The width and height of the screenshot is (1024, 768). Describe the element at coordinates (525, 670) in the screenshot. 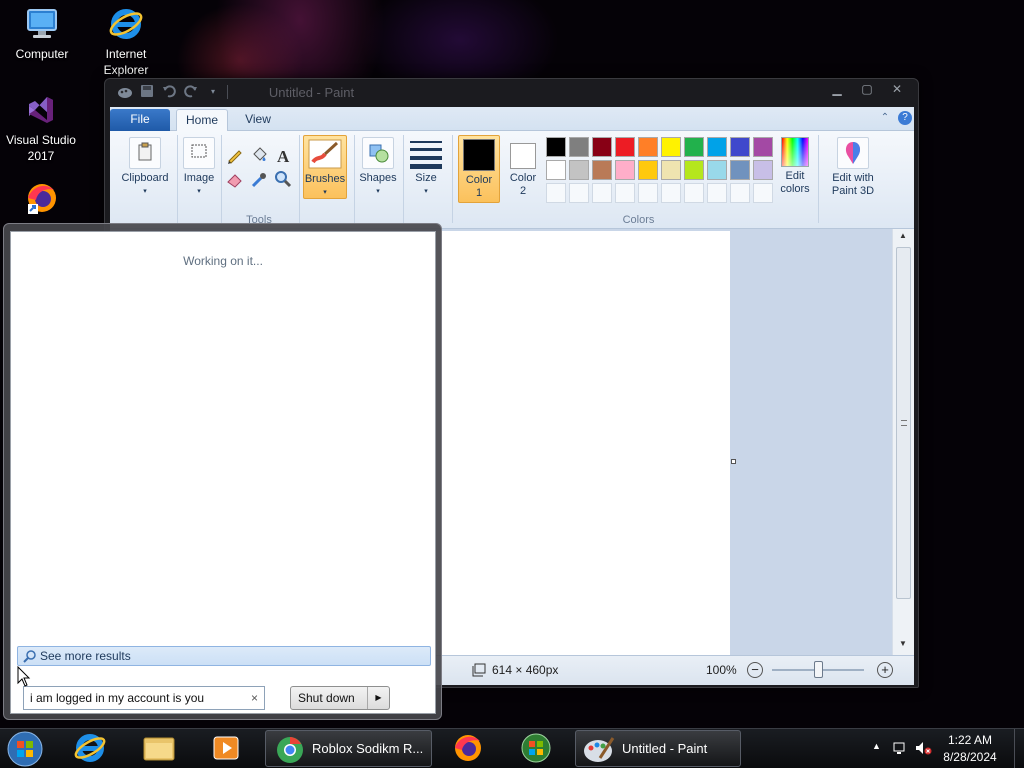

I see `canvas-dimensions: 614 × 460px` at that location.